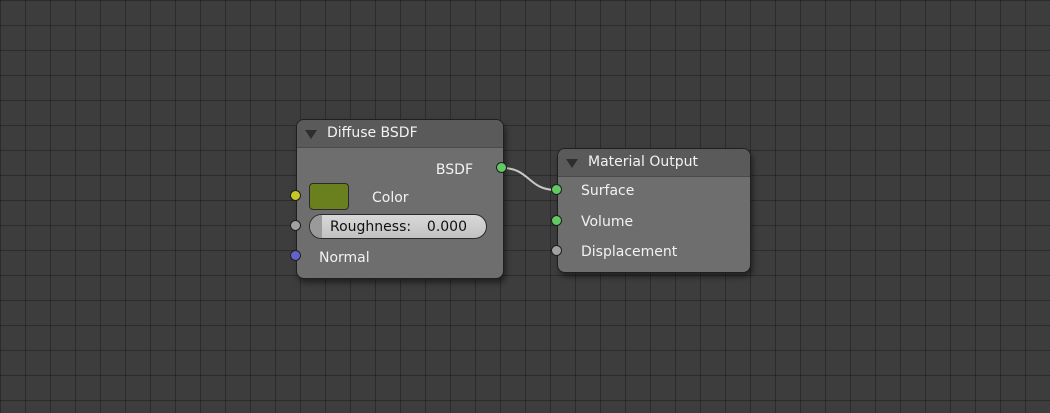  What do you see at coordinates (344, 258) in the screenshot?
I see `input-label-normal: Normal` at bounding box center [344, 258].